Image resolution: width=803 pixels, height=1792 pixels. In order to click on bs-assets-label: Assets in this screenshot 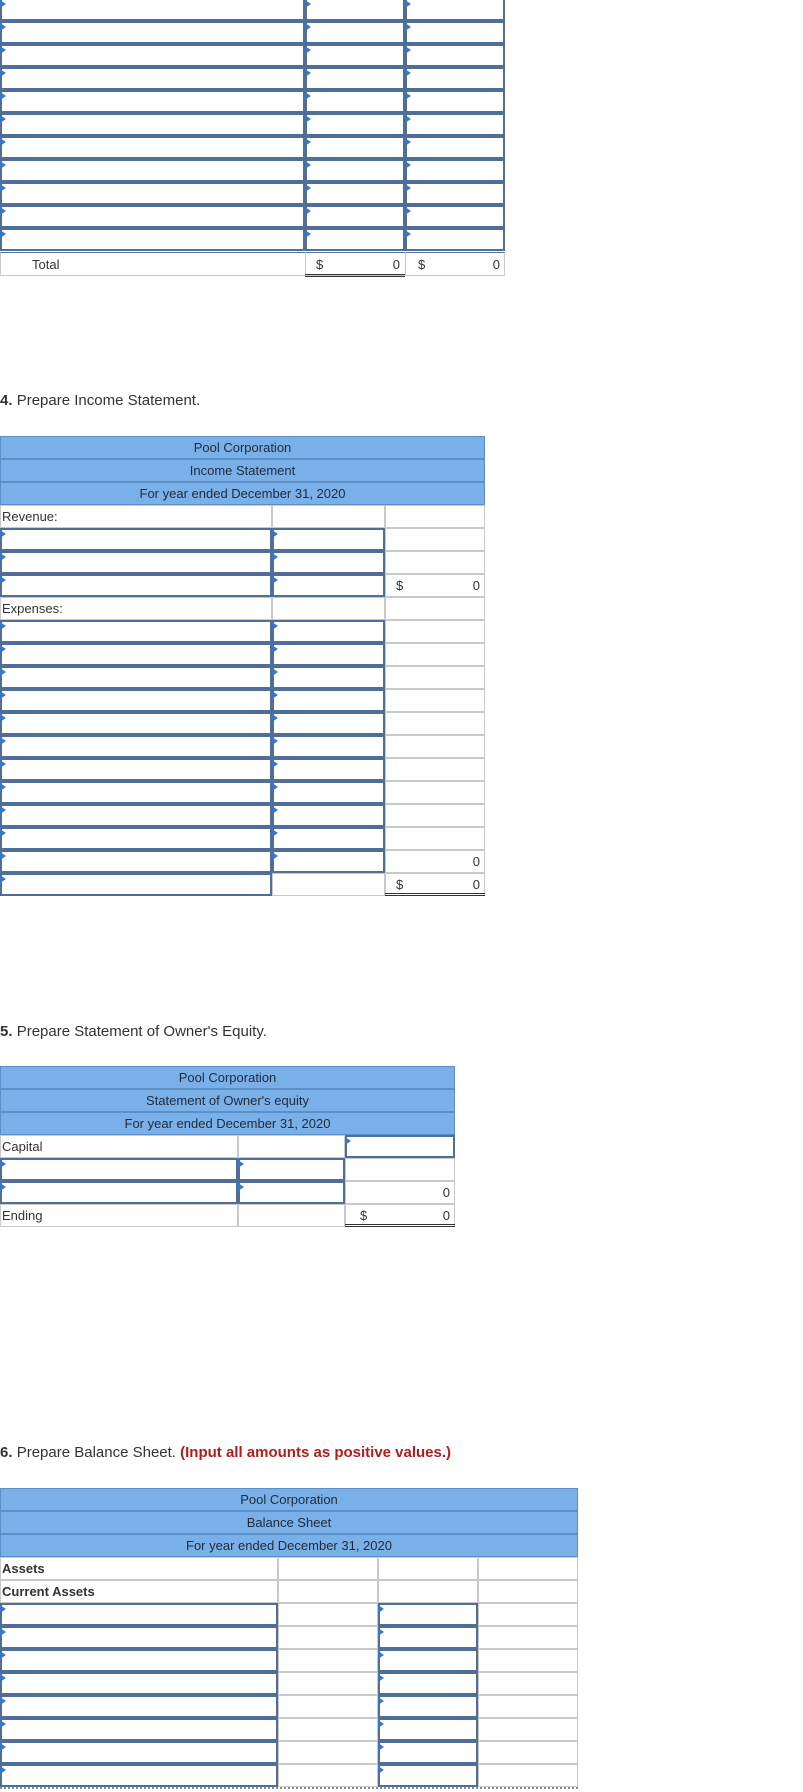, I will do `click(23, 1568)`.